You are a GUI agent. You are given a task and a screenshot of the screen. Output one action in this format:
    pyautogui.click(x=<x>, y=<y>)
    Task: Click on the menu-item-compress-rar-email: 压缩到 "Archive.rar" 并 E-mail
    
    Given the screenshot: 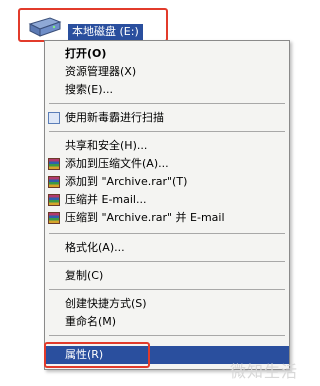 What is the action you would take?
    pyautogui.click(x=167, y=218)
    